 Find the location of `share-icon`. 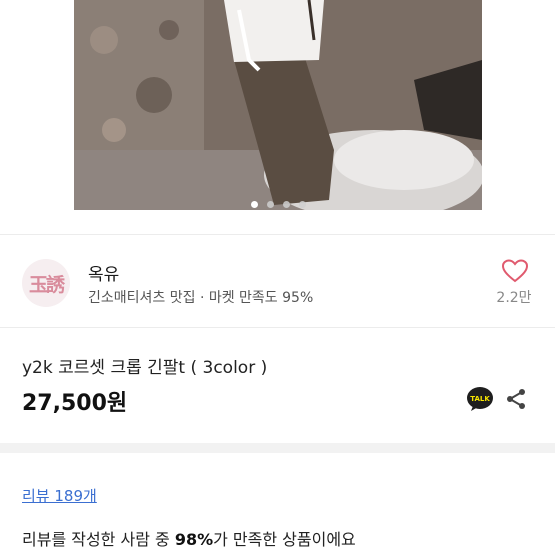

share-icon is located at coordinates (516, 399).